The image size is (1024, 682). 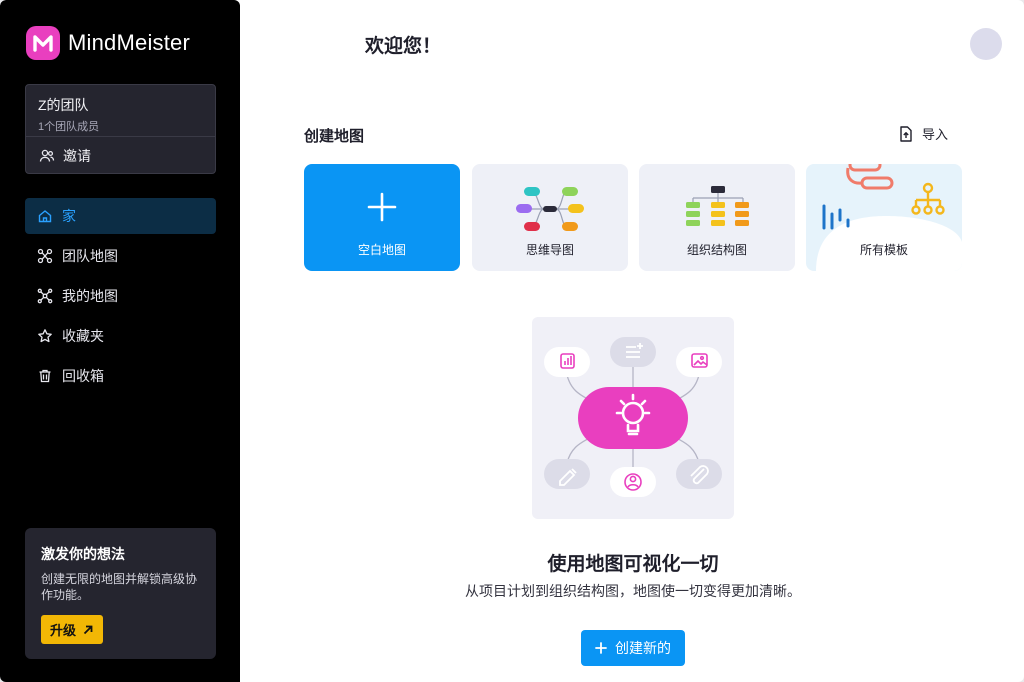 What do you see at coordinates (83, 376) in the screenshot?
I see `sidebar-item-label: 回收箱` at bounding box center [83, 376].